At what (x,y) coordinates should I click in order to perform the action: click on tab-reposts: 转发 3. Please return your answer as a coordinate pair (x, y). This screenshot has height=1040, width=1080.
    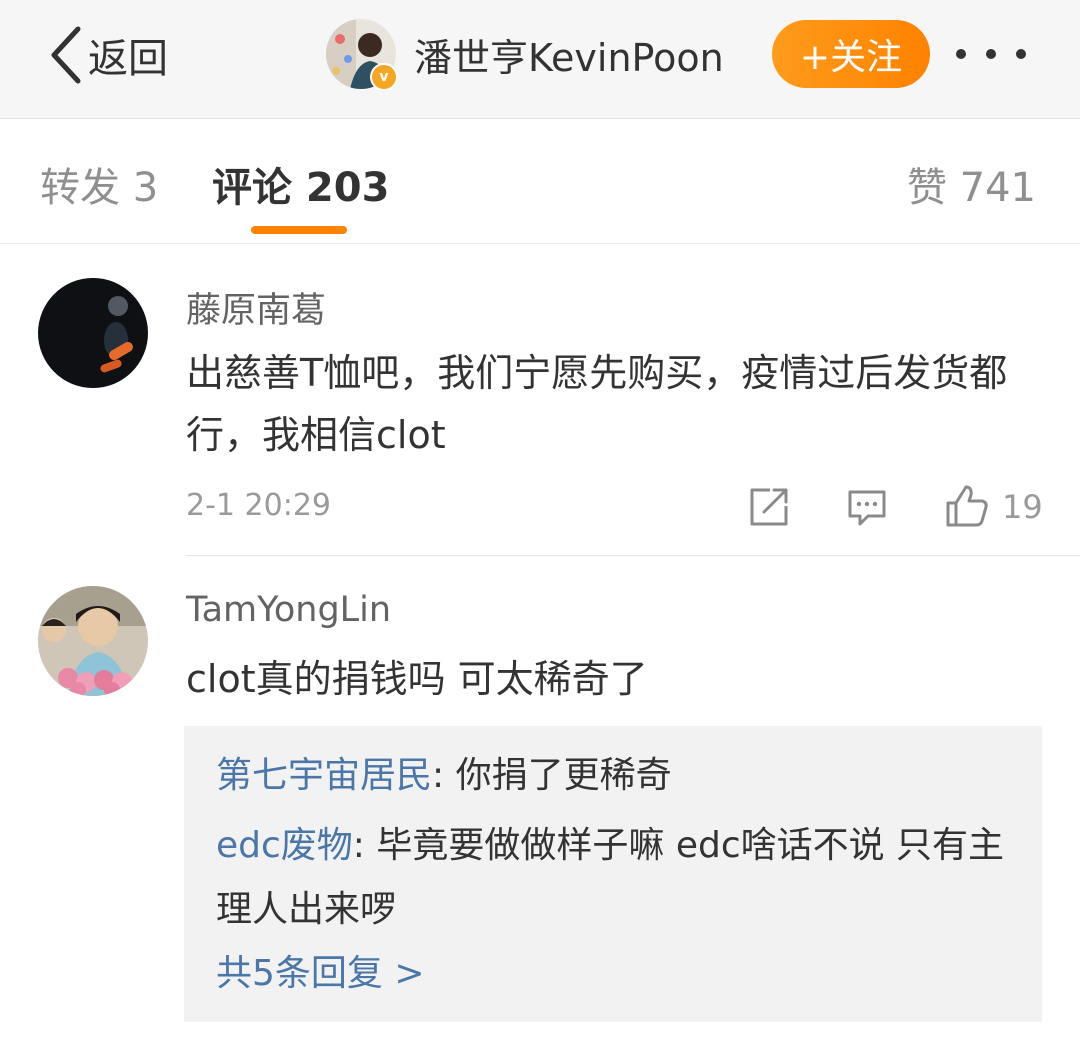
    Looking at the image, I should click on (99, 184).